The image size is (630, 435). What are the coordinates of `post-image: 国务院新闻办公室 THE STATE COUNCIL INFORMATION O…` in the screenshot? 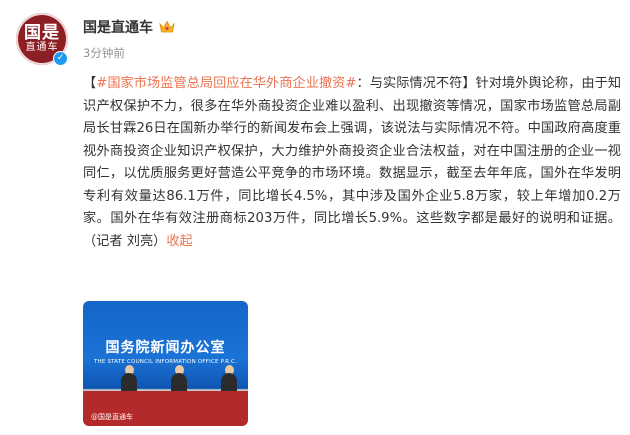 It's located at (165, 363).